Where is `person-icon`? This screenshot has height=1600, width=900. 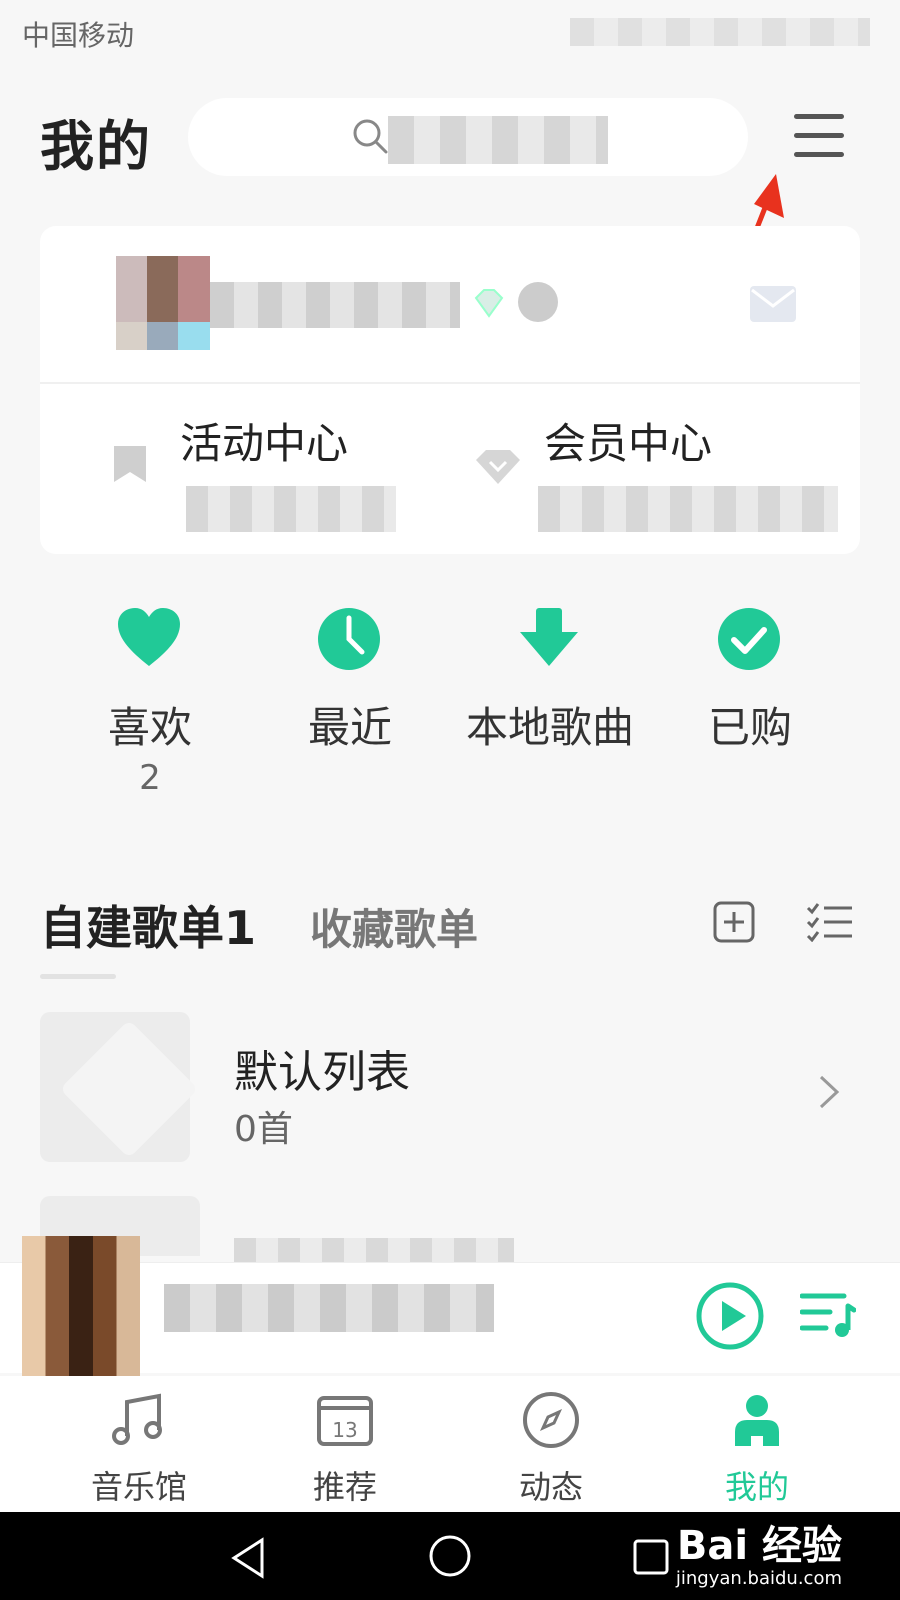 person-icon is located at coordinates (757, 1420).